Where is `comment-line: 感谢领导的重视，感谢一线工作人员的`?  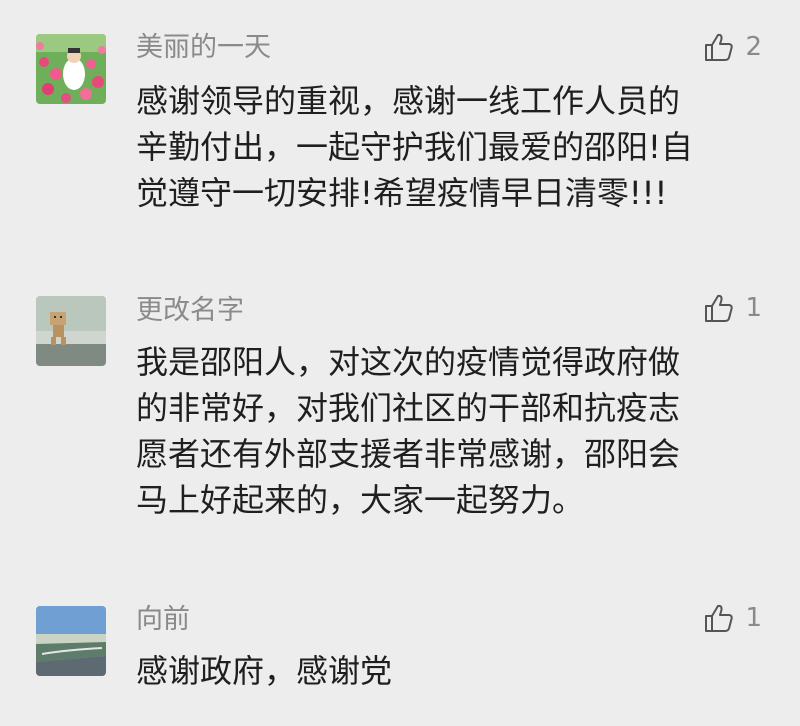 comment-line: 感谢领导的重视，感谢一线工作人员的 is located at coordinates (408, 101).